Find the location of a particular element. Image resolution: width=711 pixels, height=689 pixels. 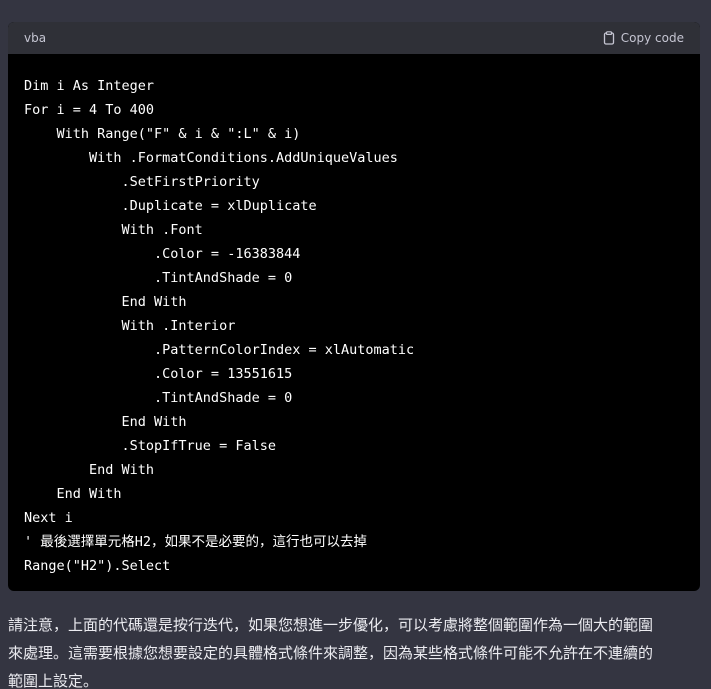

paragraph-line: 範圍上設定。 is located at coordinates (53, 680).